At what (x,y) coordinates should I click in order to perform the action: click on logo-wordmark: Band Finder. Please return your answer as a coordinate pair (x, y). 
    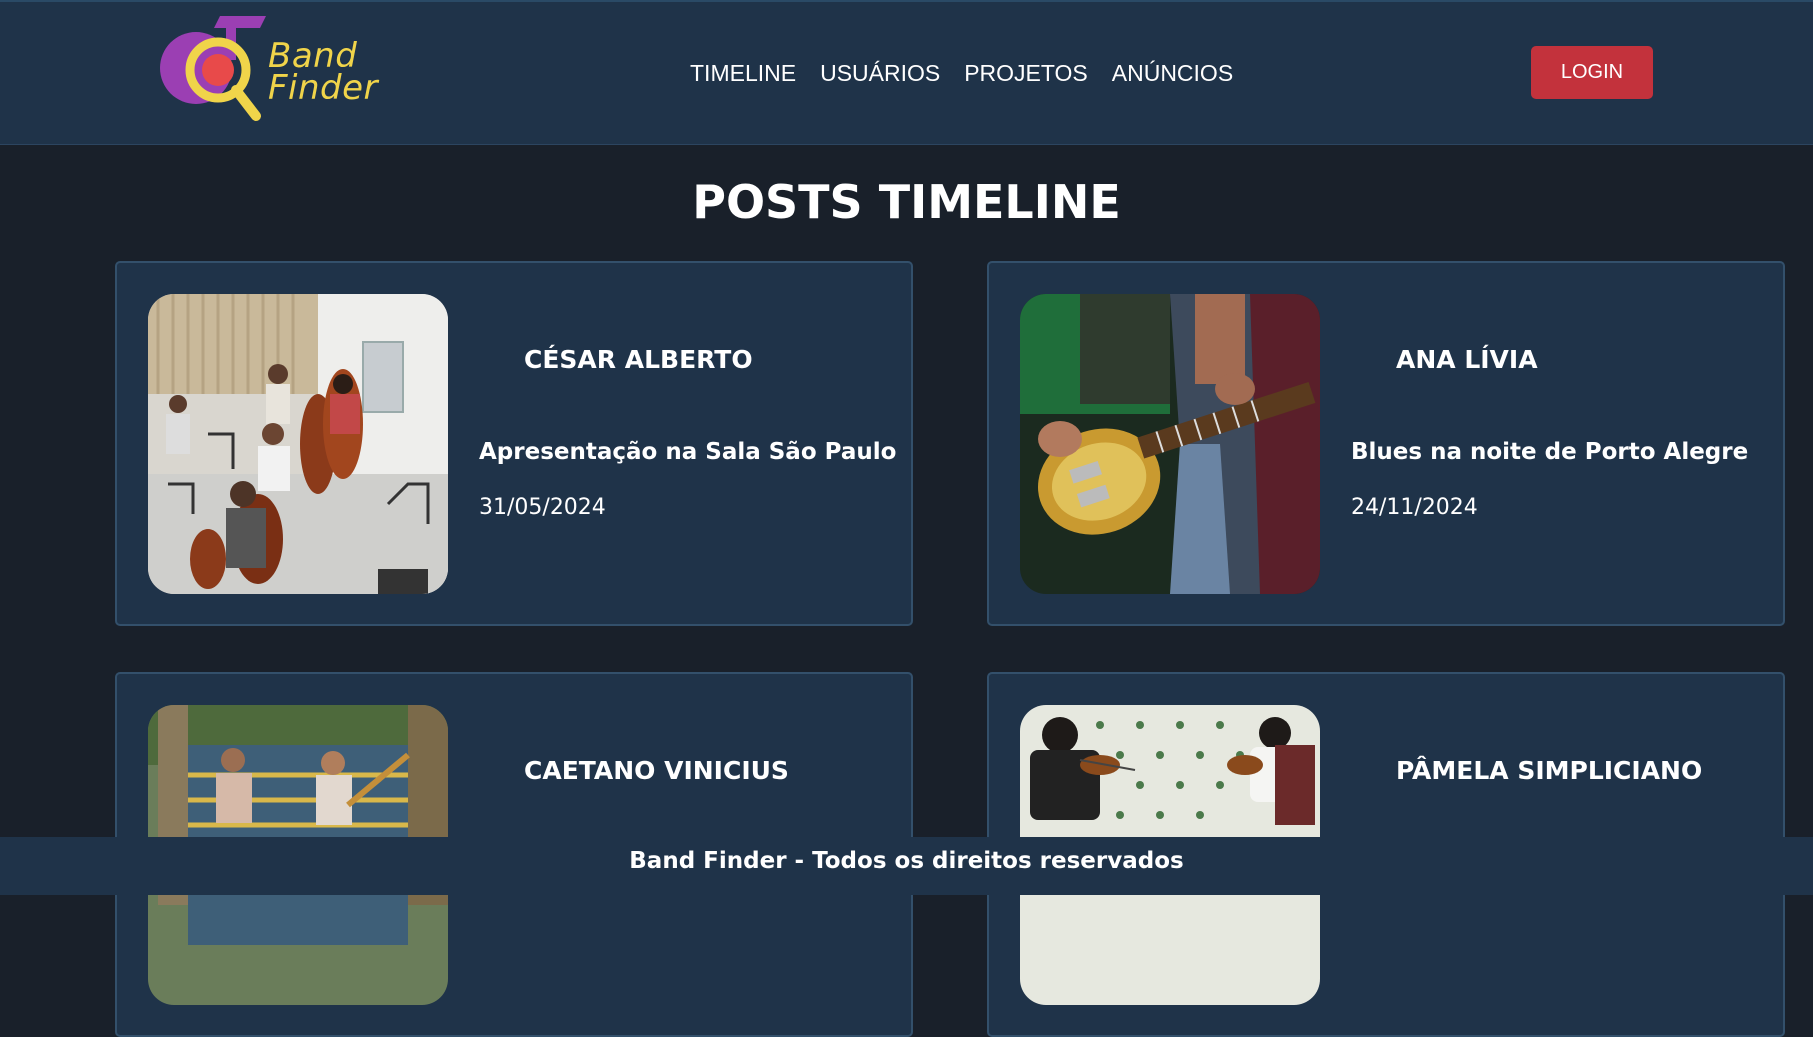
    Looking at the image, I should click on (323, 73).